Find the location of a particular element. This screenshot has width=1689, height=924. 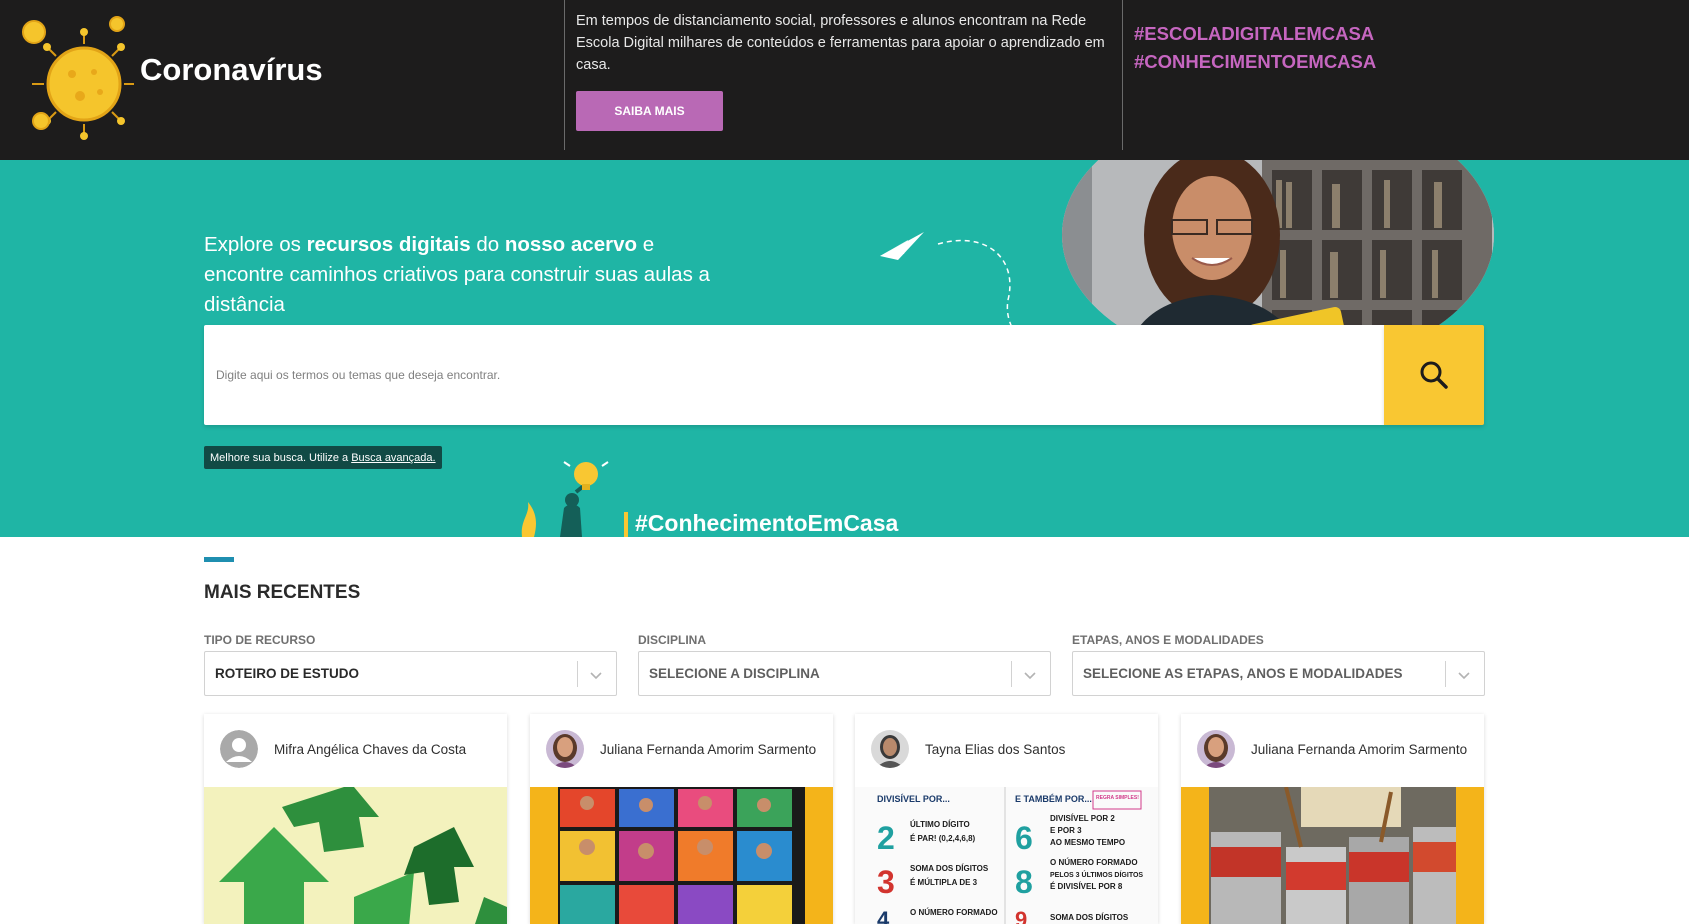

filter-label: TIPO DE RECURSO is located at coordinates (260, 640).